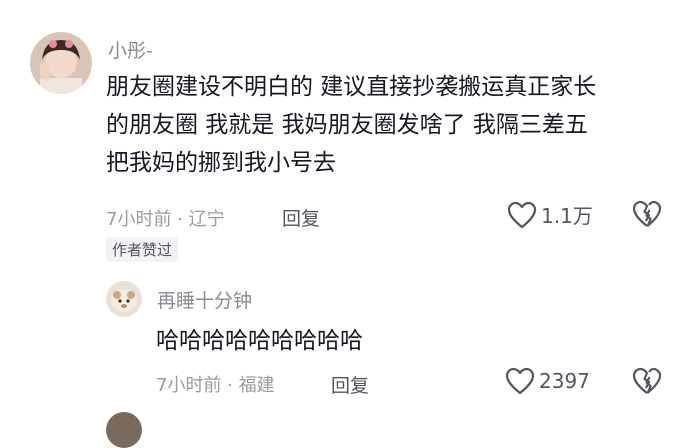 Image resolution: width=690 pixels, height=448 pixels. I want to click on like-count: 1.1万, so click(567, 216).